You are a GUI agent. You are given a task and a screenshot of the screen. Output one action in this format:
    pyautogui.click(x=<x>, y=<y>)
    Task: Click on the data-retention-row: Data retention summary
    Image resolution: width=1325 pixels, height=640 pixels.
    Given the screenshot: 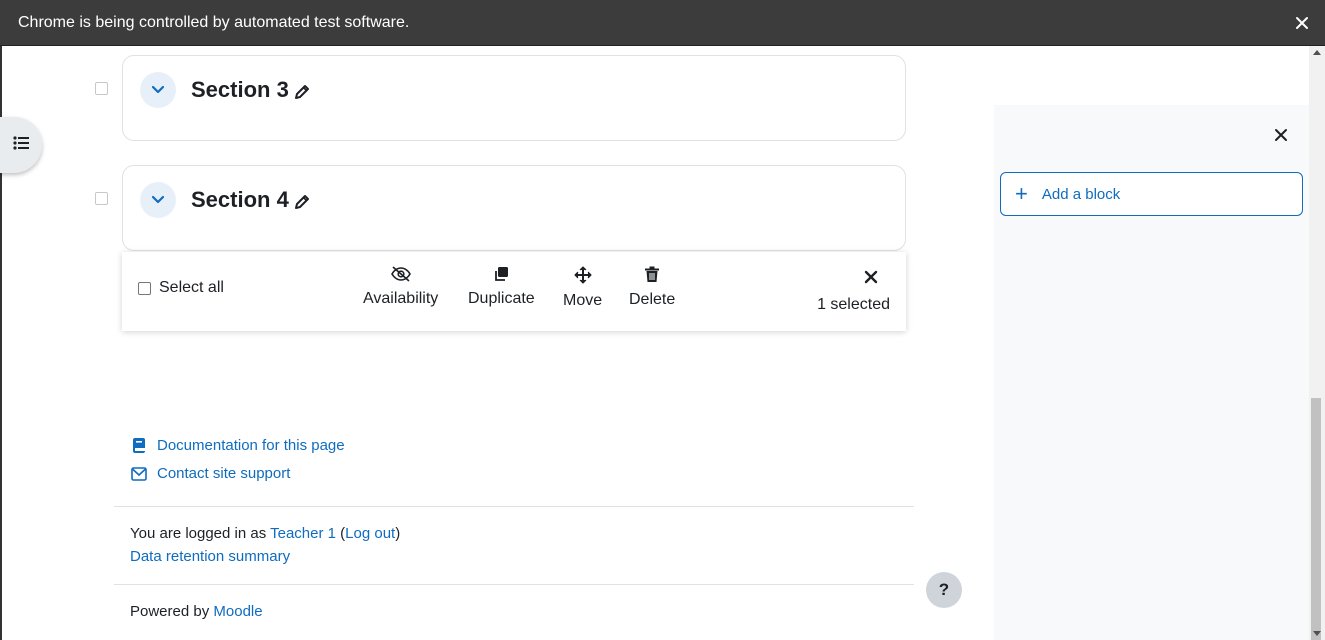 What is the action you would take?
    pyautogui.click(x=210, y=556)
    